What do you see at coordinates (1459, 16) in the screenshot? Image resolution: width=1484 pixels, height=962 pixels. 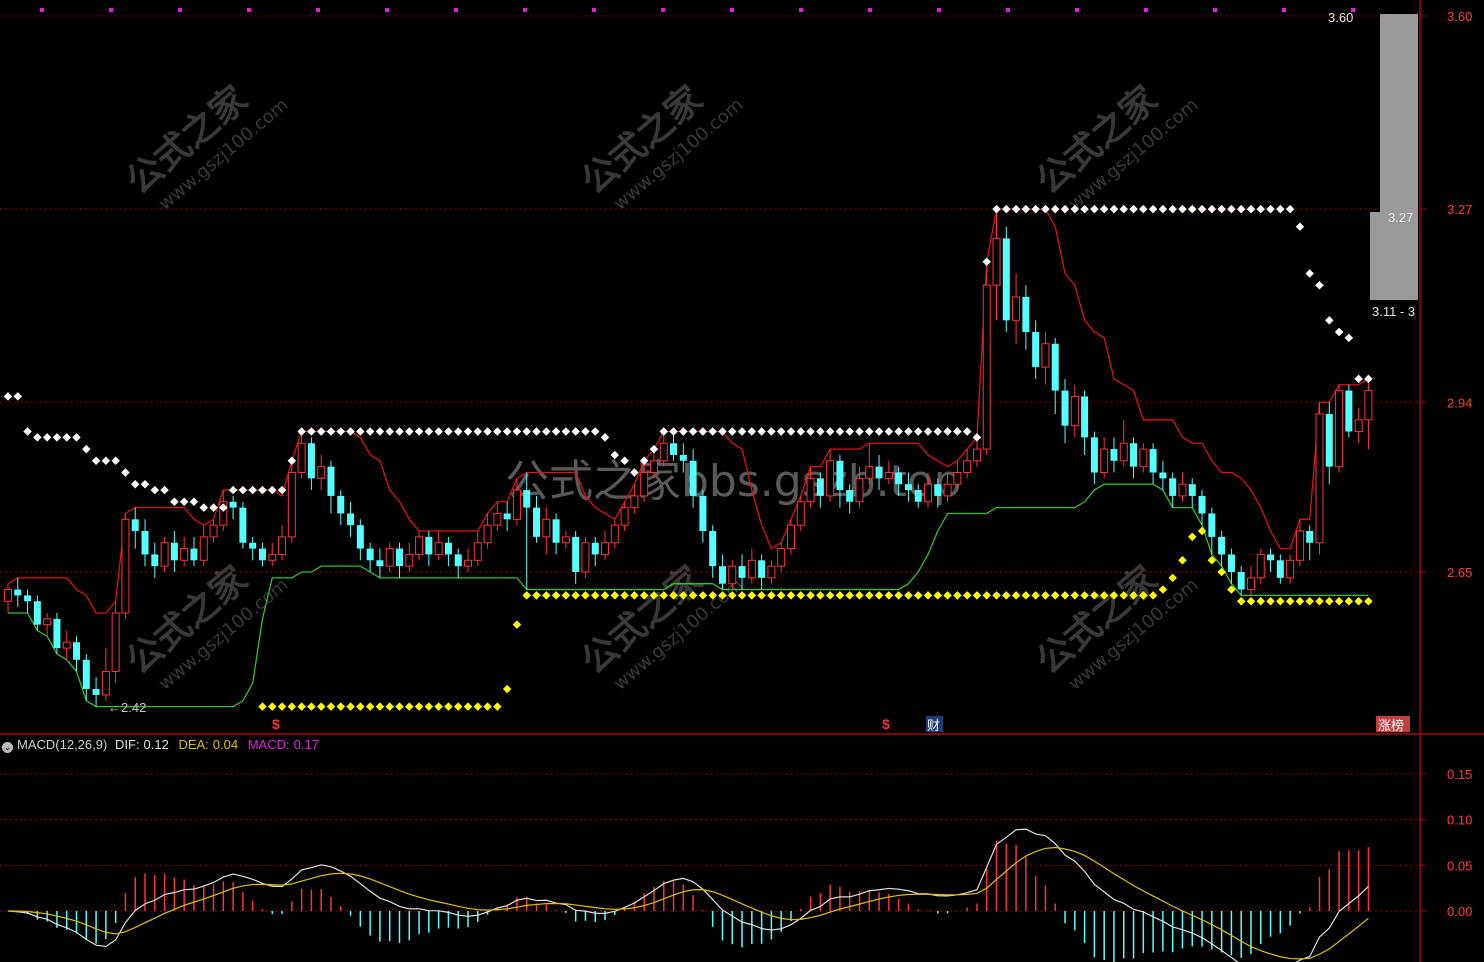 I see `y-tick-label: 3.60` at bounding box center [1459, 16].